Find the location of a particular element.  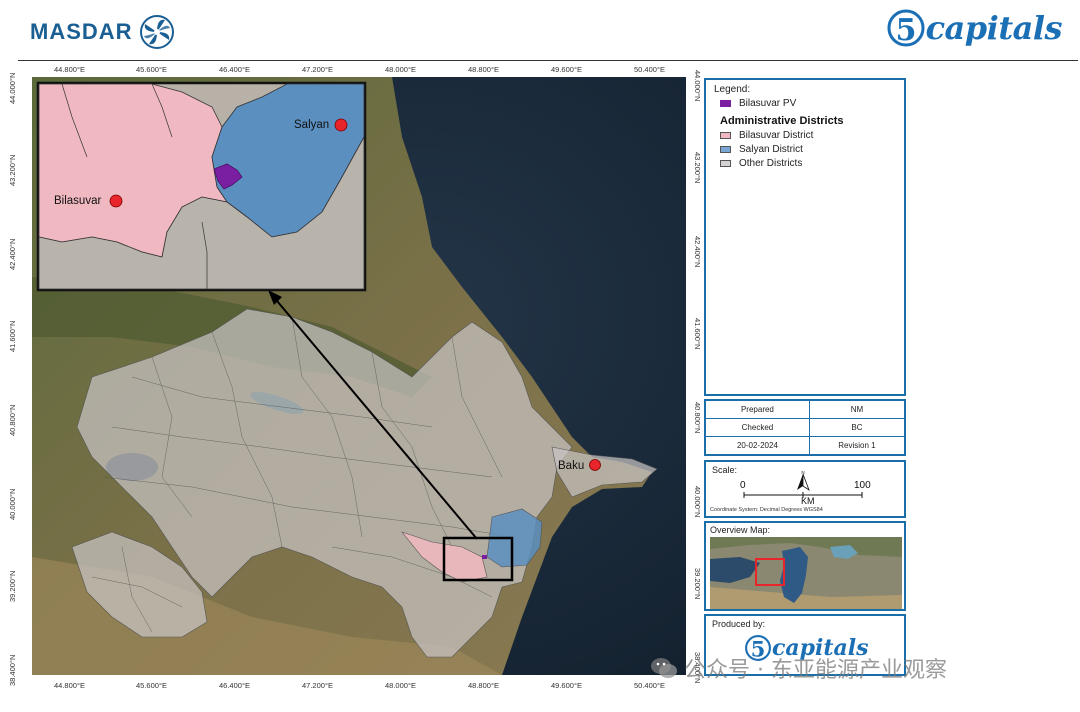

baku-marker is located at coordinates (595, 465).